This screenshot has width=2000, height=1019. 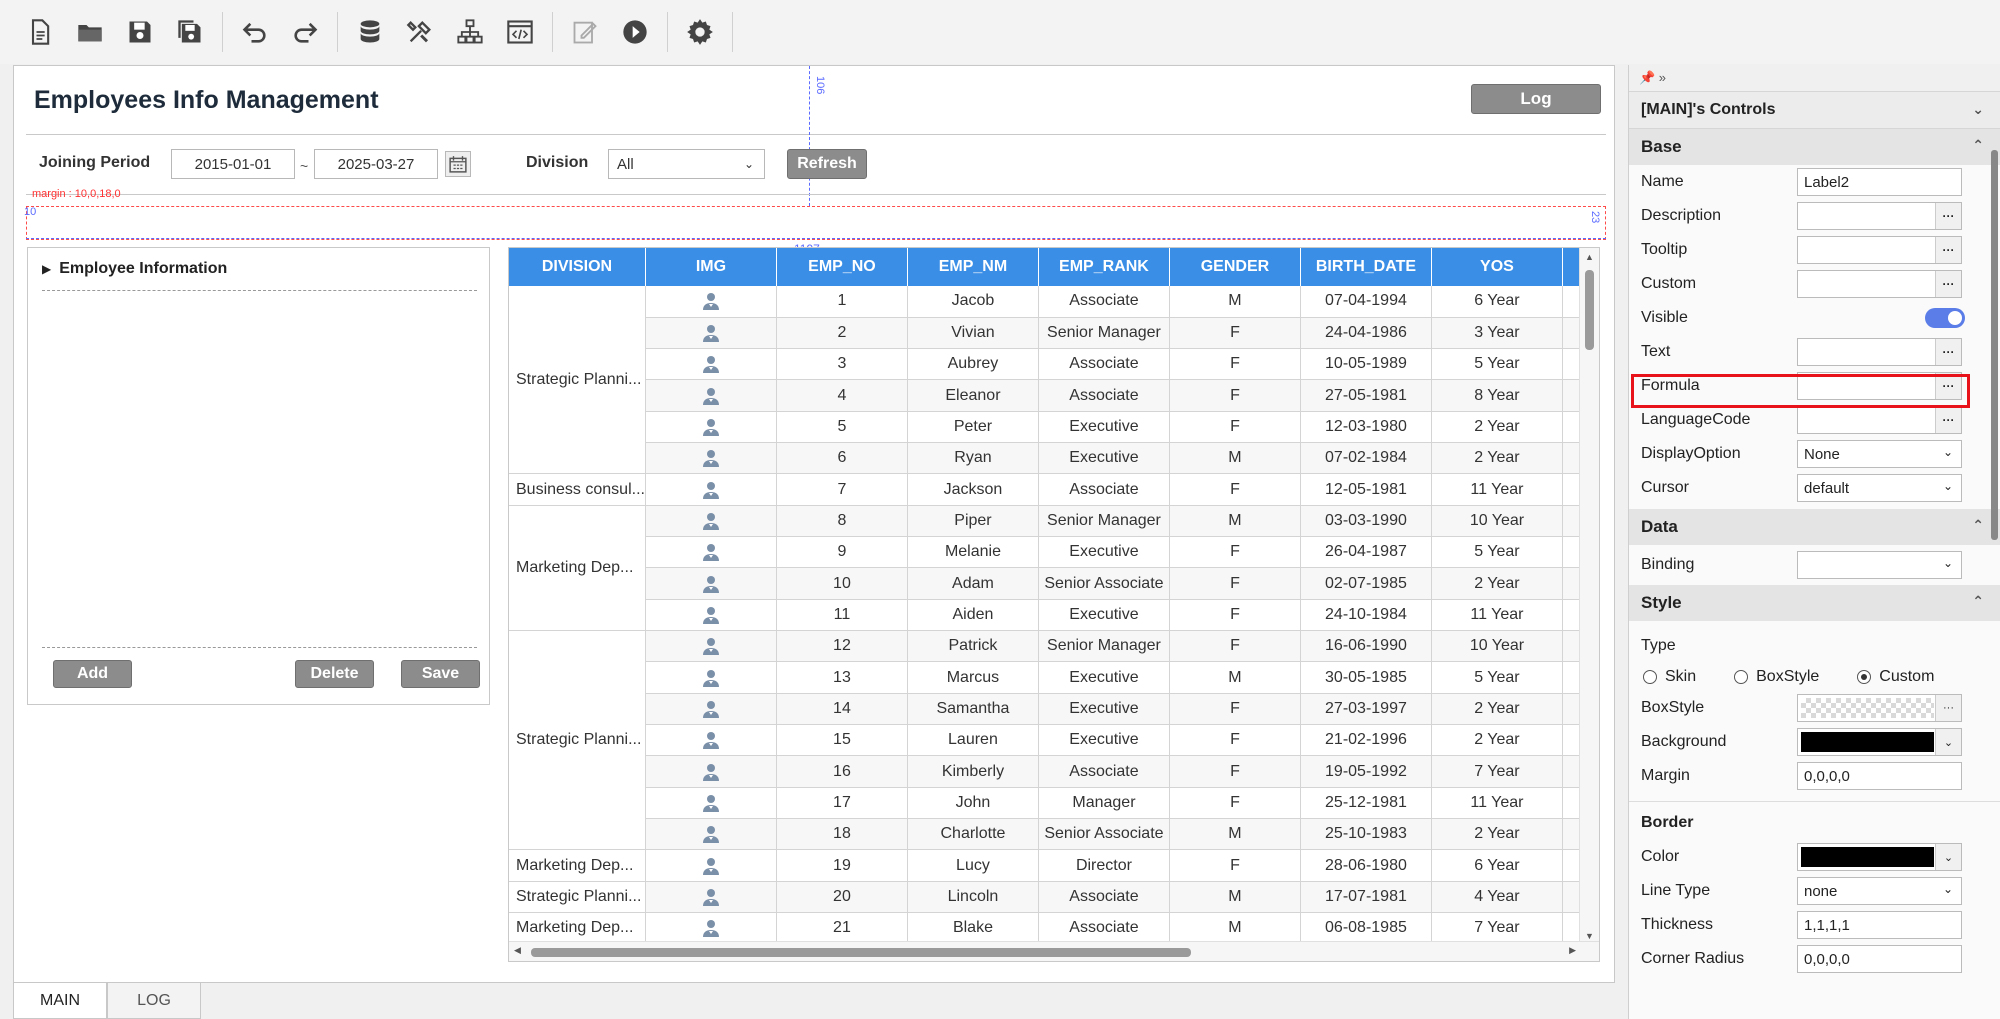 I want to click on table-row: 9 Melanie Executive F 26-04-1987 5 Year, so click(x=1048, y=552).